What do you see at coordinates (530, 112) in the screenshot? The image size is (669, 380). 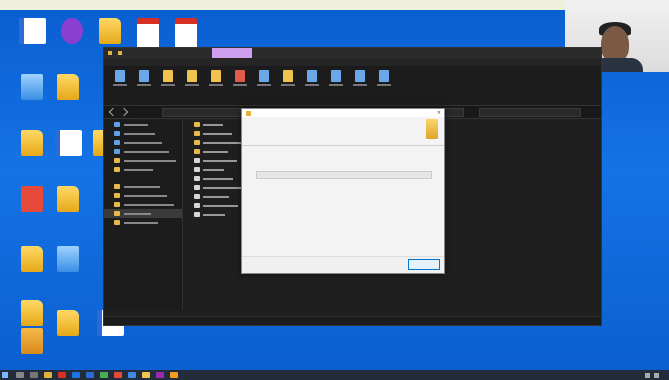 I see `search-box` at bounding box center [530, 112].